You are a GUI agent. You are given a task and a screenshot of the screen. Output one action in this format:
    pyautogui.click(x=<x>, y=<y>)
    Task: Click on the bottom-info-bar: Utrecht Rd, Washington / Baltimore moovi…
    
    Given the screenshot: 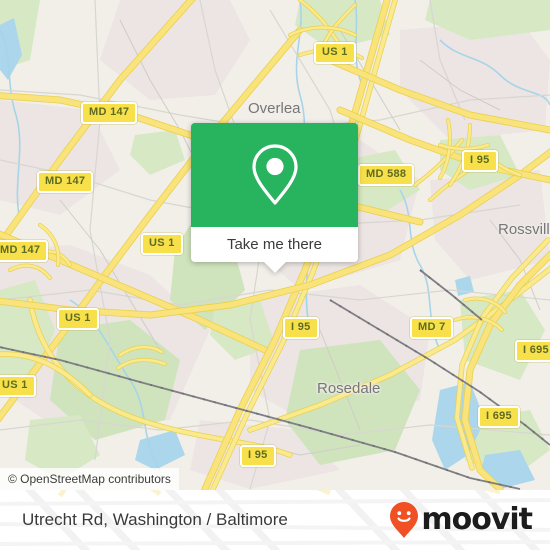 What is the action you would take?
    pyautogui.click(x=275, y=520)
    